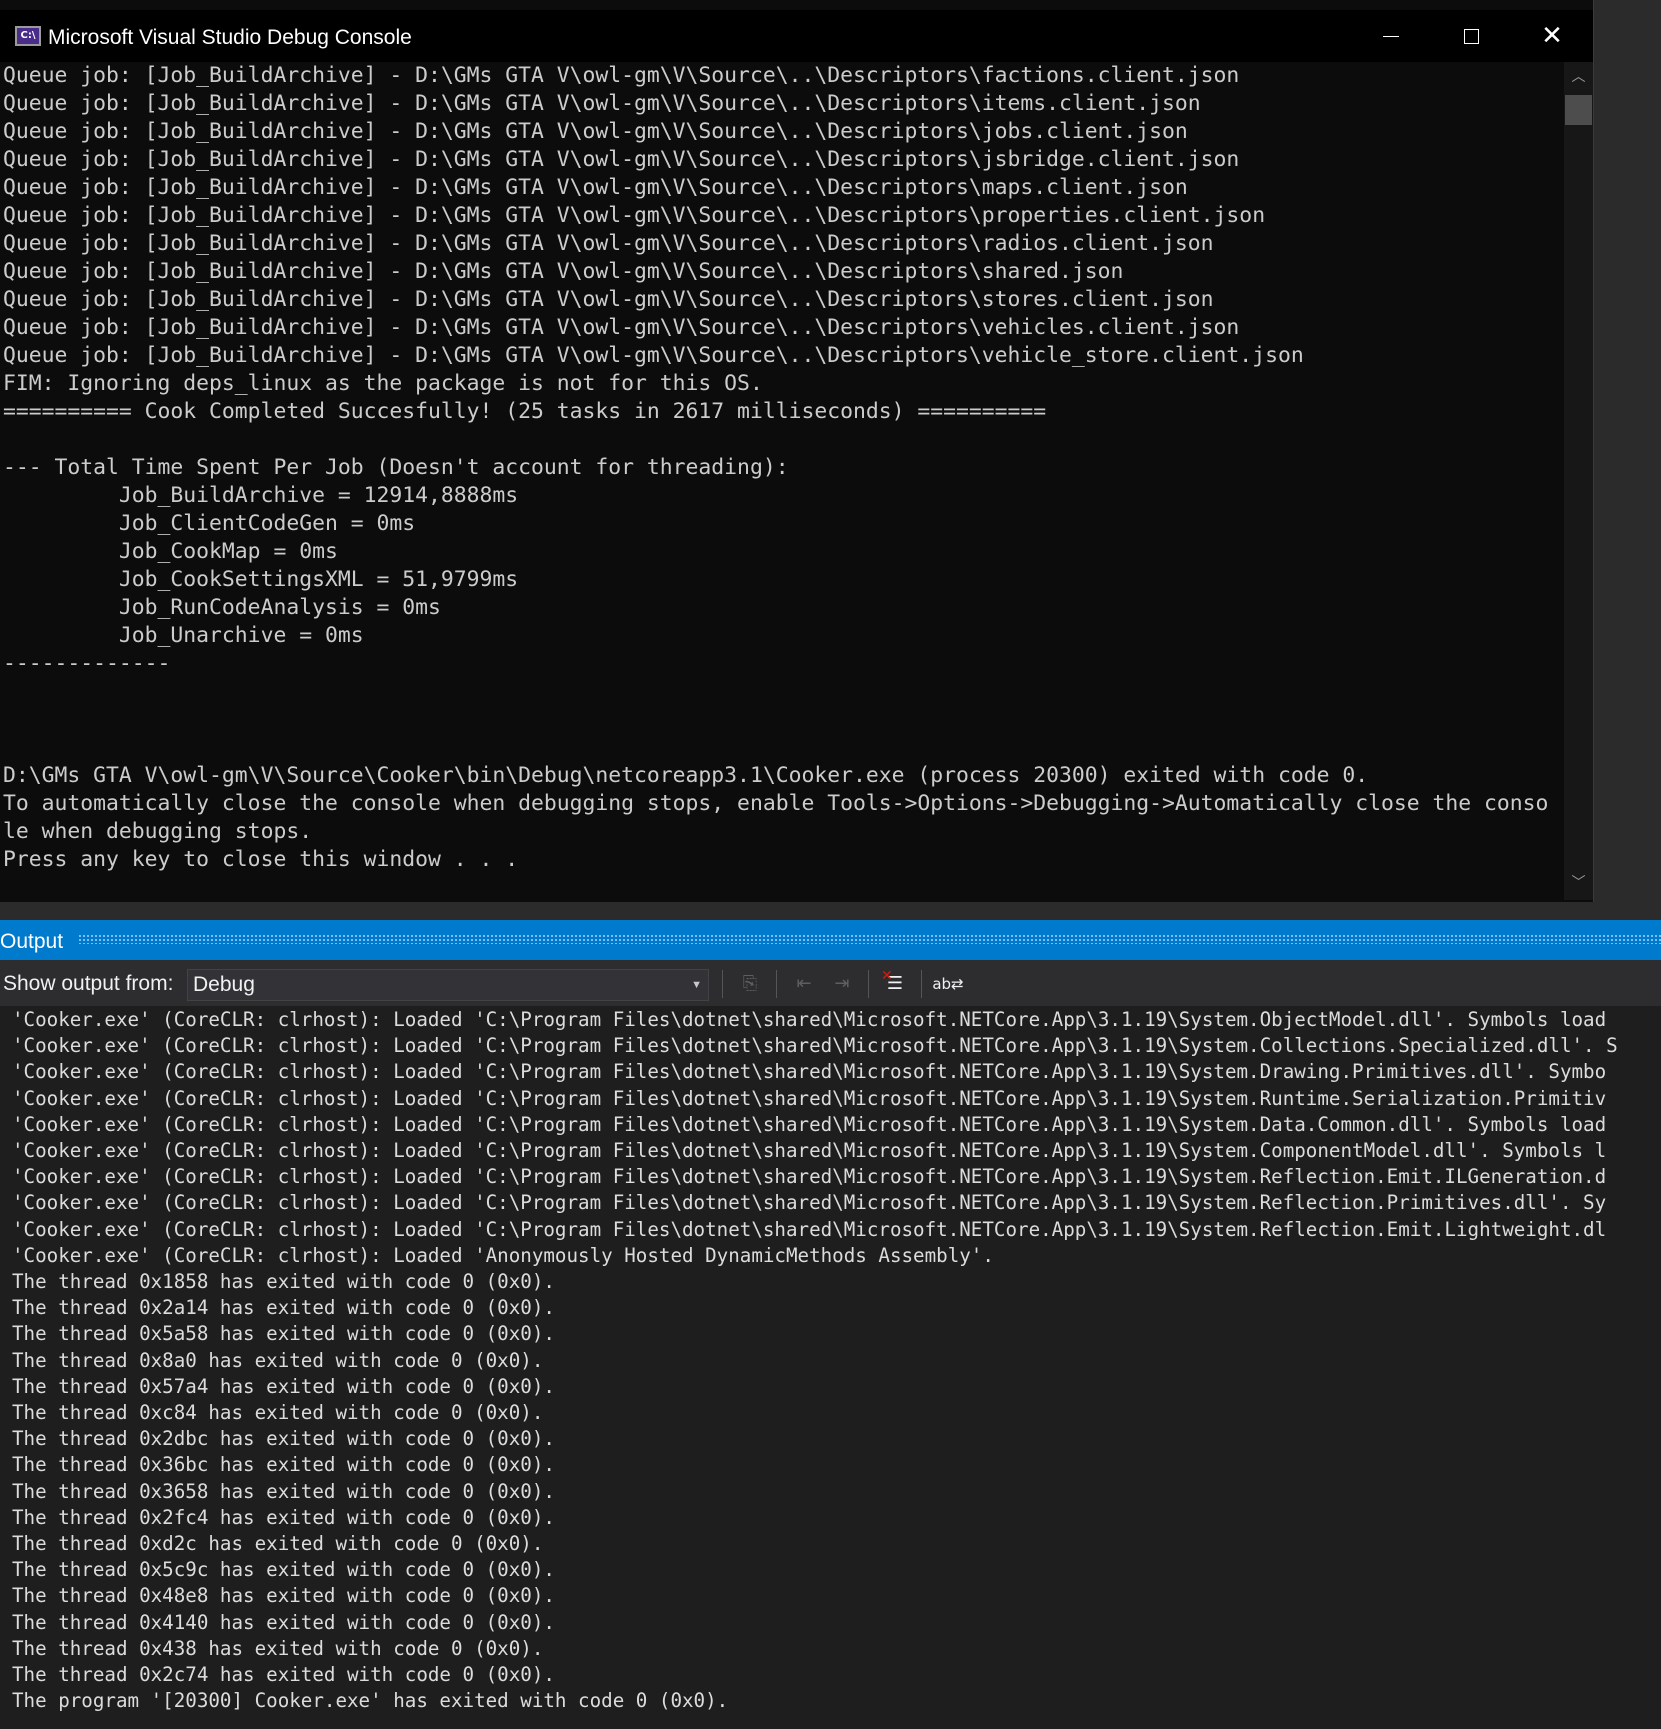  Describe the element at coordinates (1578, 481) in the screenshot. I see `console-scrollbar: ︿ ﹀` at that location.